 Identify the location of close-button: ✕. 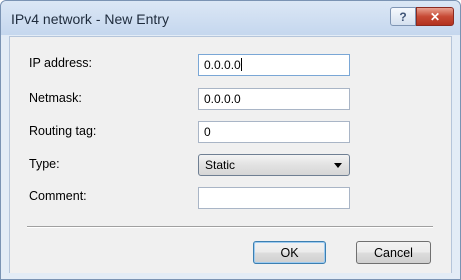
(435, 16).